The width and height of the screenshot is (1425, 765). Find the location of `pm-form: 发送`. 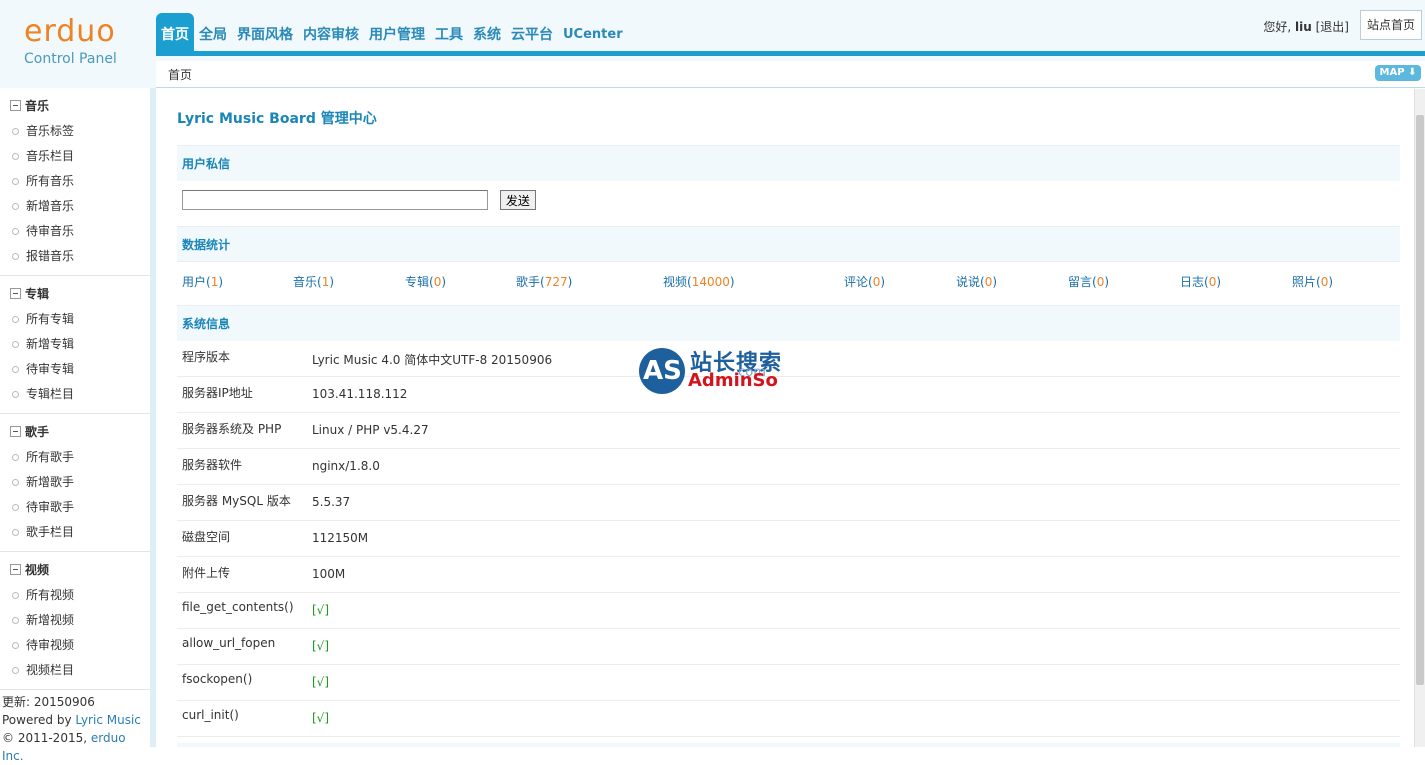

pm-form: 发送 is located at coordinates (359, 200).